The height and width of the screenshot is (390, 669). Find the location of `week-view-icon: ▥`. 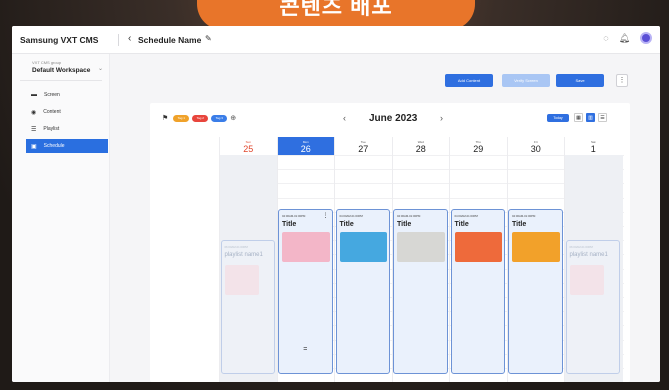

week-view-icon: ▥ is located at coordinates (590, 117).